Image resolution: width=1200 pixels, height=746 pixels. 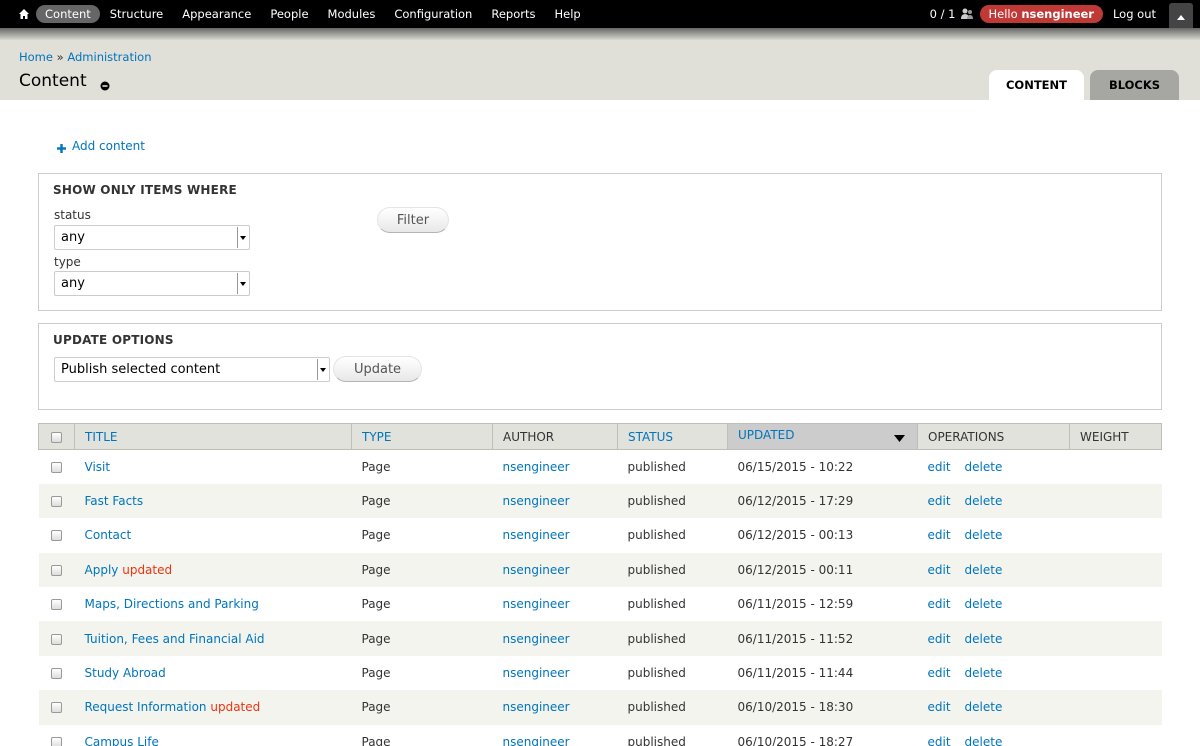 What do you see at coordinates (24, 14) in the screenshot?
I see `home-icon` at bounding box center [24, 14].